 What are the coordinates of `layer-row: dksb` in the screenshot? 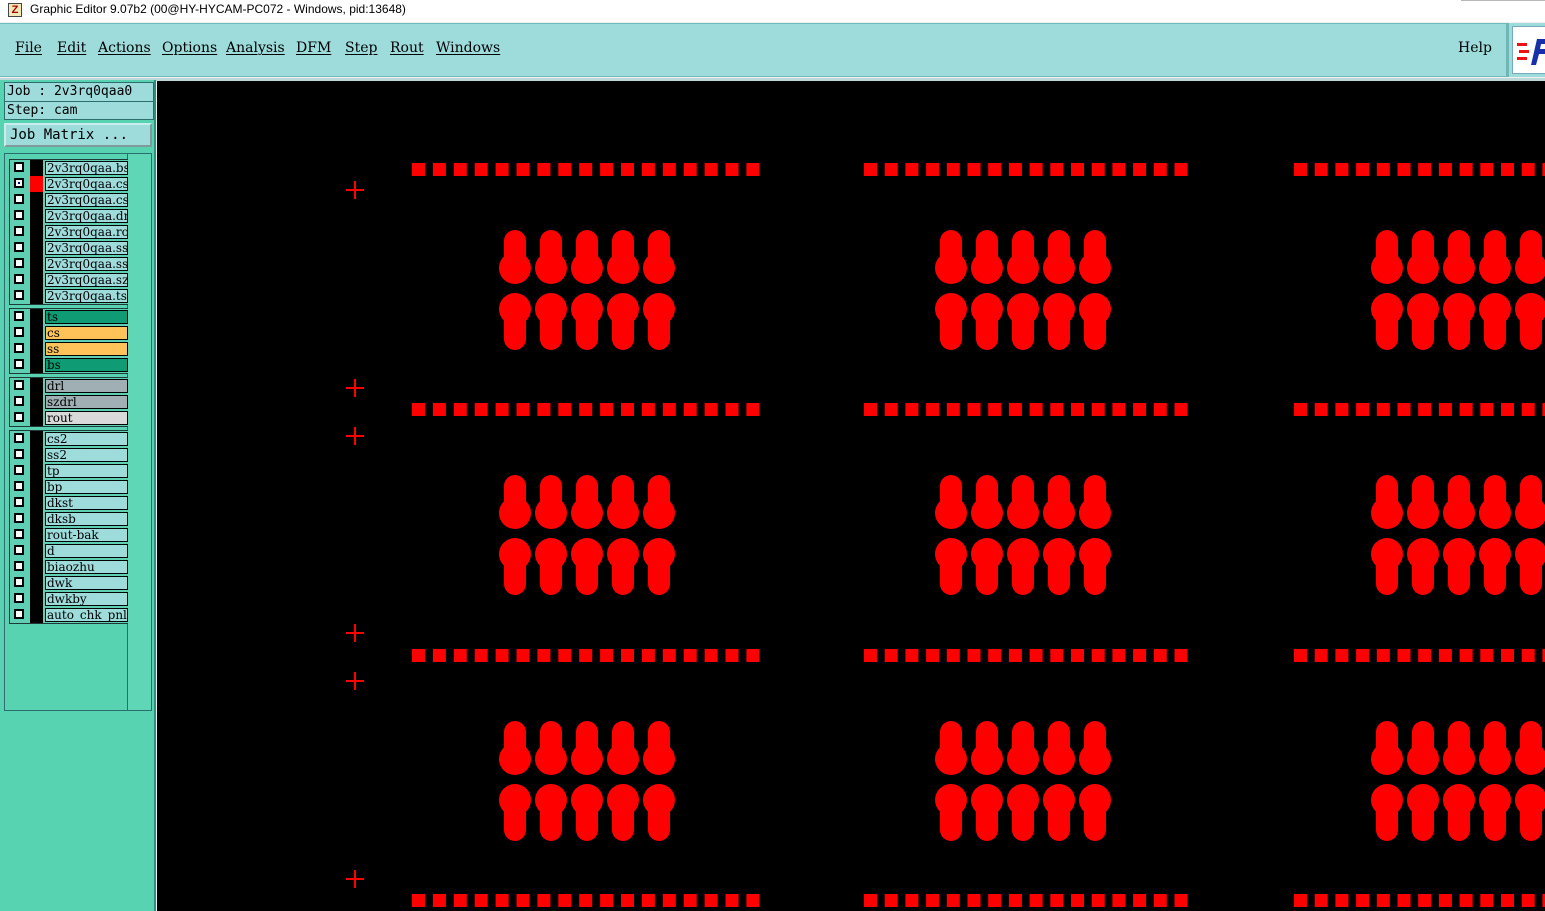 It's located at (69, 519).